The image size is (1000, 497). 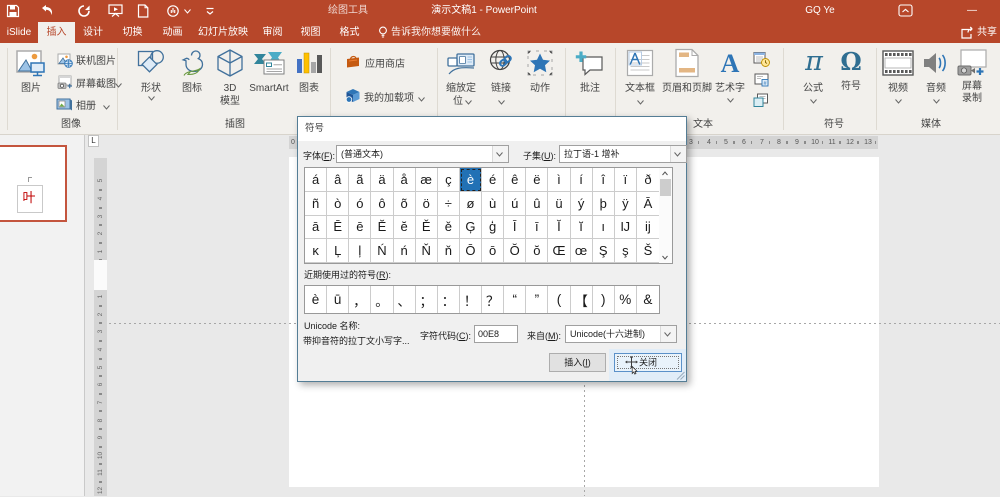 I want to click on recent-symbol-cell: ；, so click(x=427, y=299).